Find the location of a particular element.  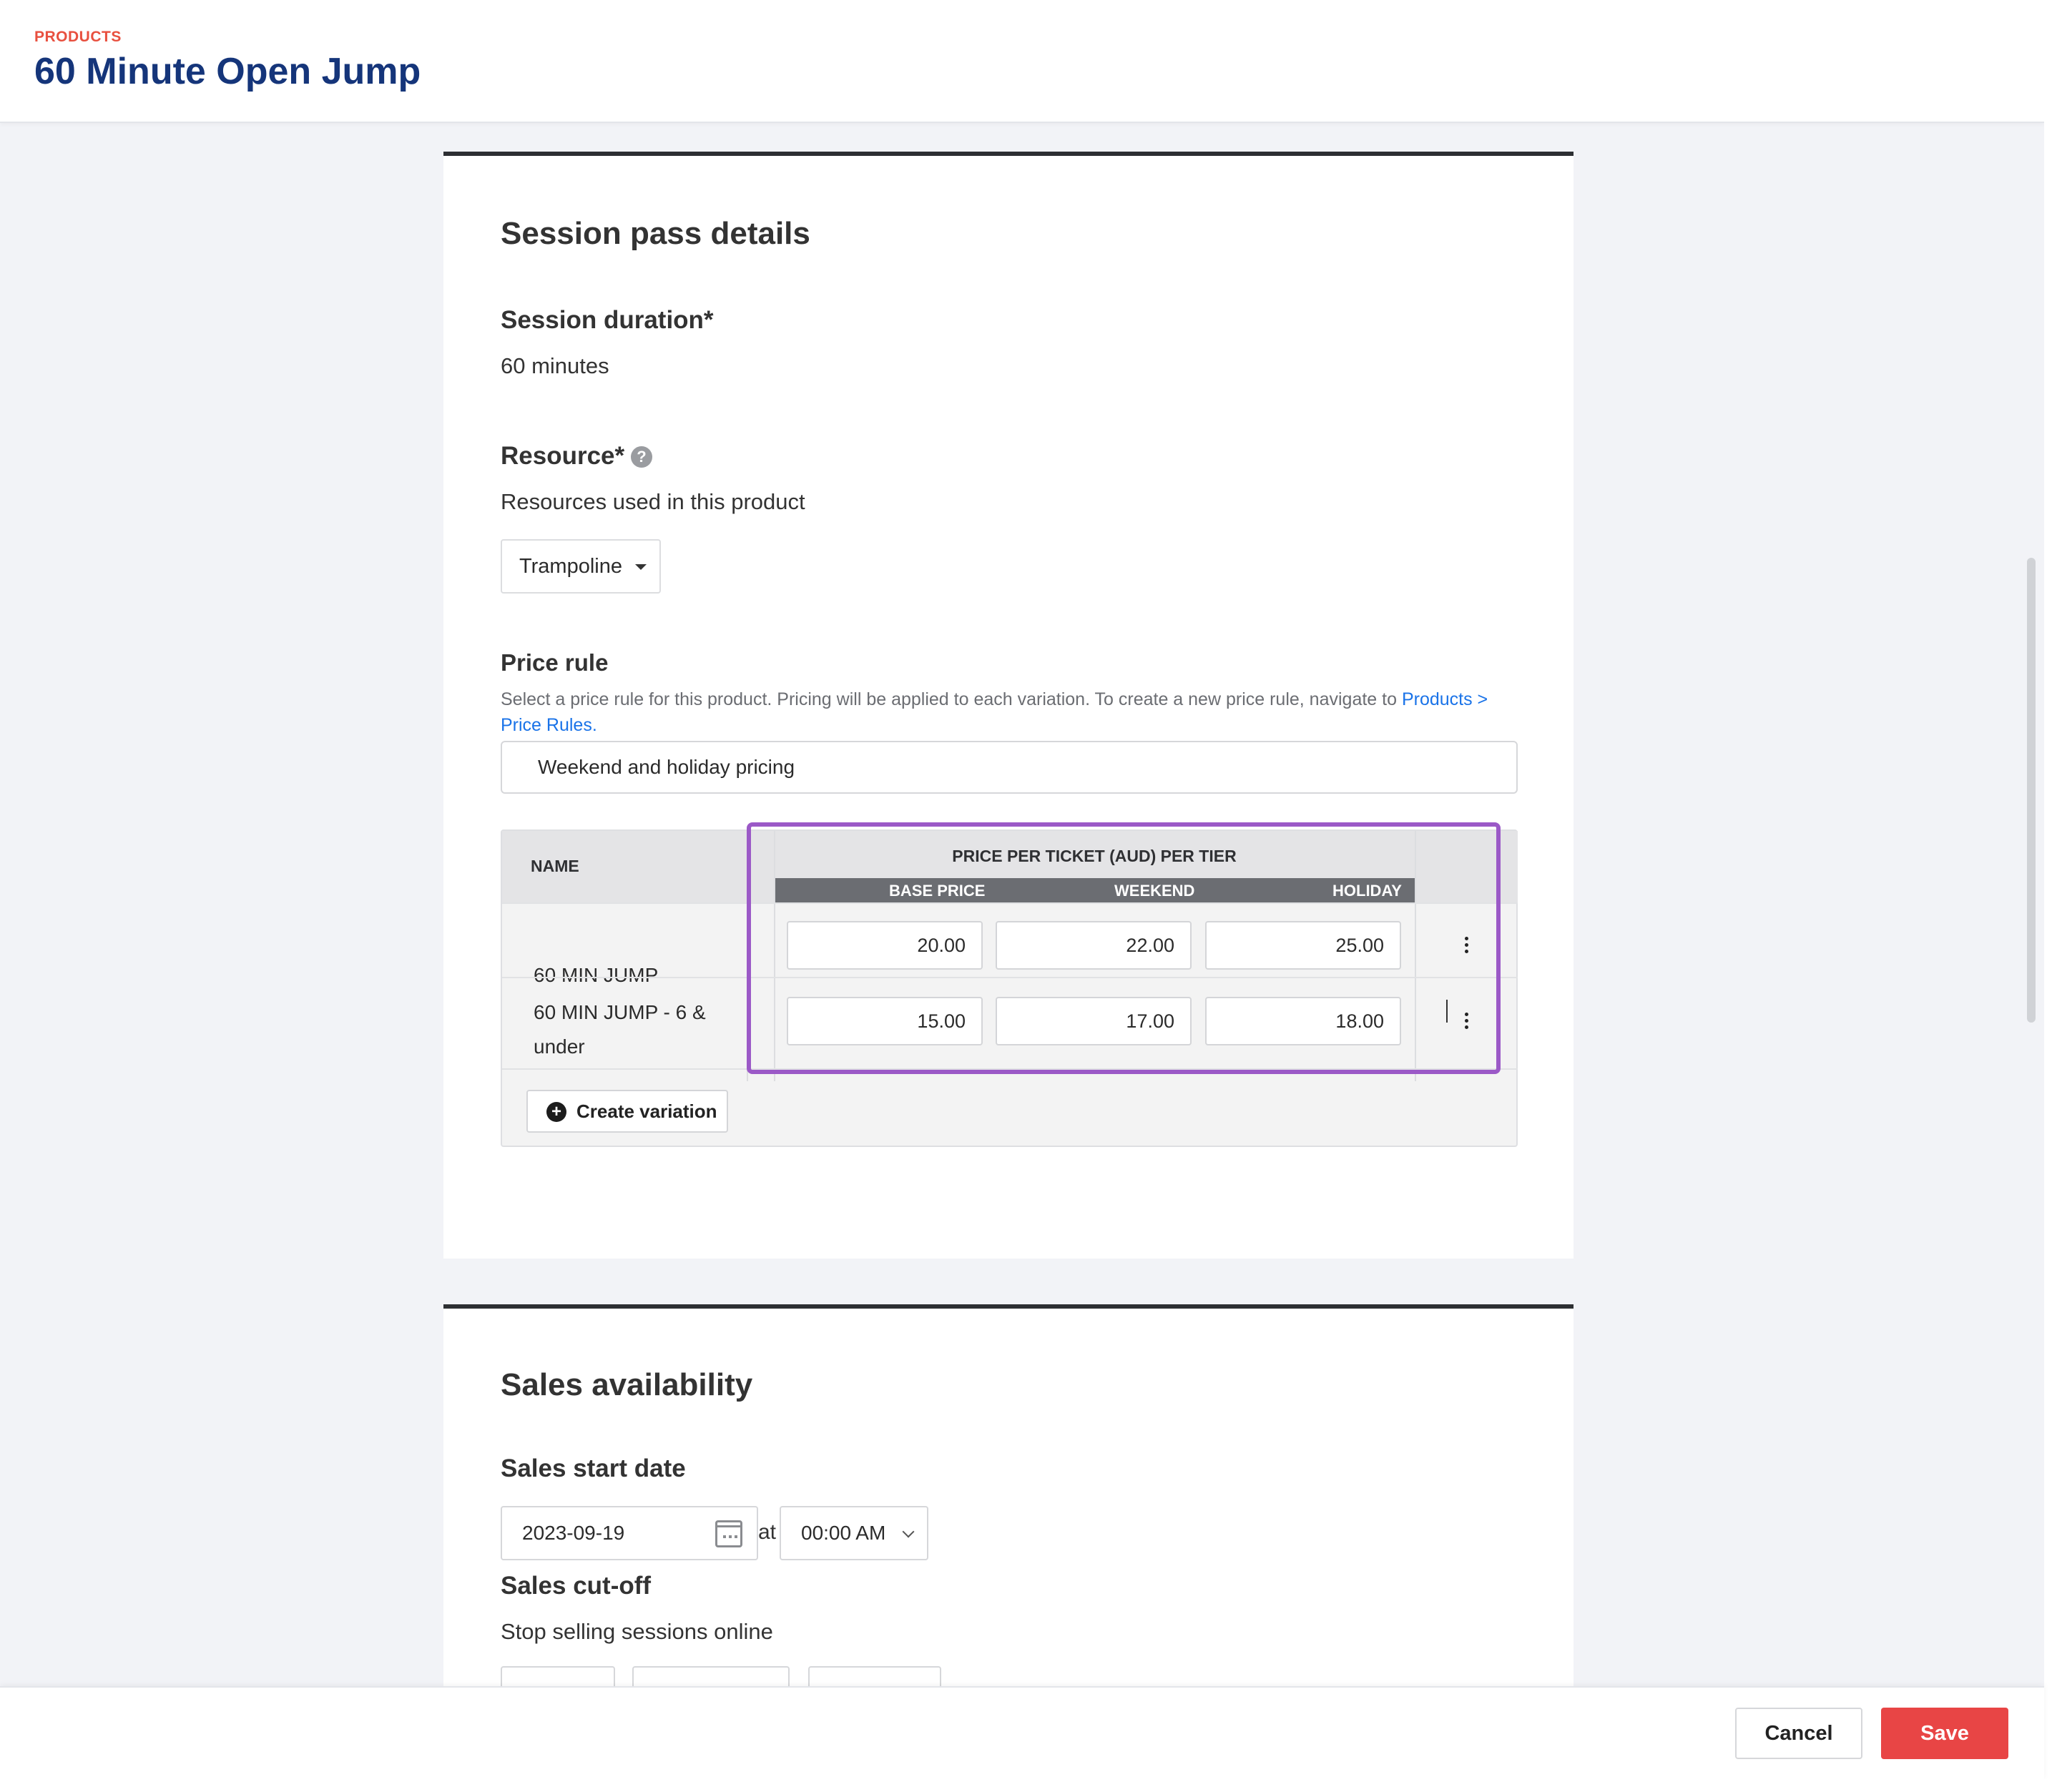

sales-start-date-value: 2023-09-19 is located at coordinates (573, 1533).